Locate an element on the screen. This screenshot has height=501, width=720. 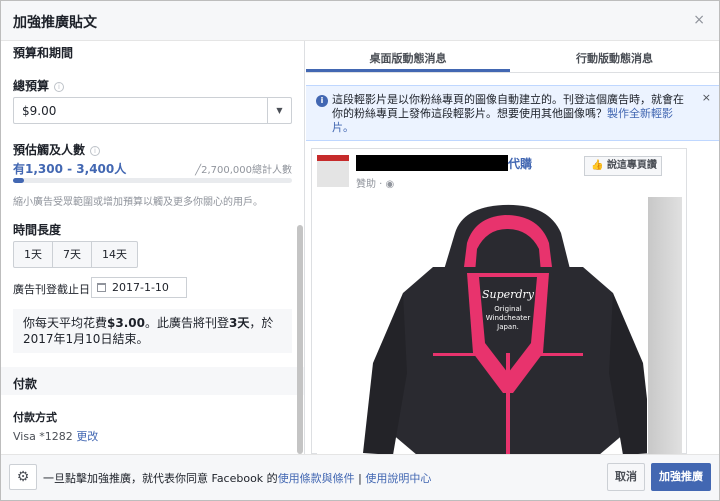
budget-value: $9.00 is located at coordinates (39, 111).